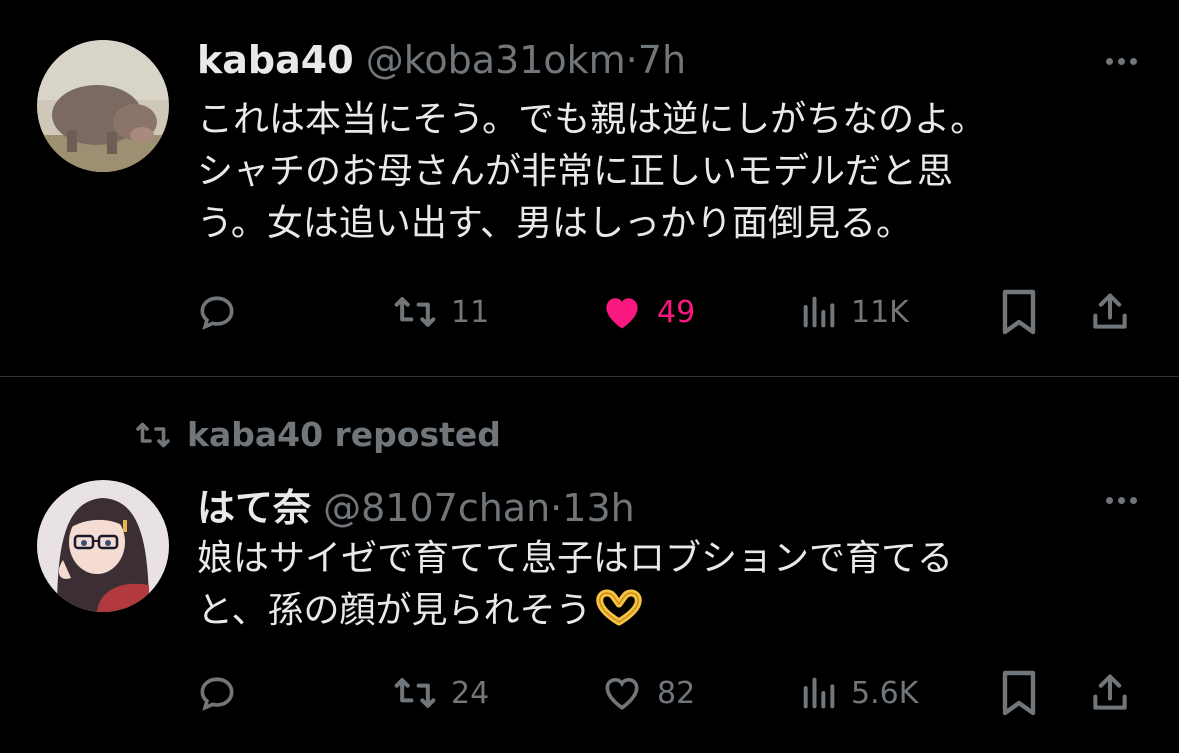 The image size is (1179, 753). I want to click on retweet-count: 11, so click(470, 312).